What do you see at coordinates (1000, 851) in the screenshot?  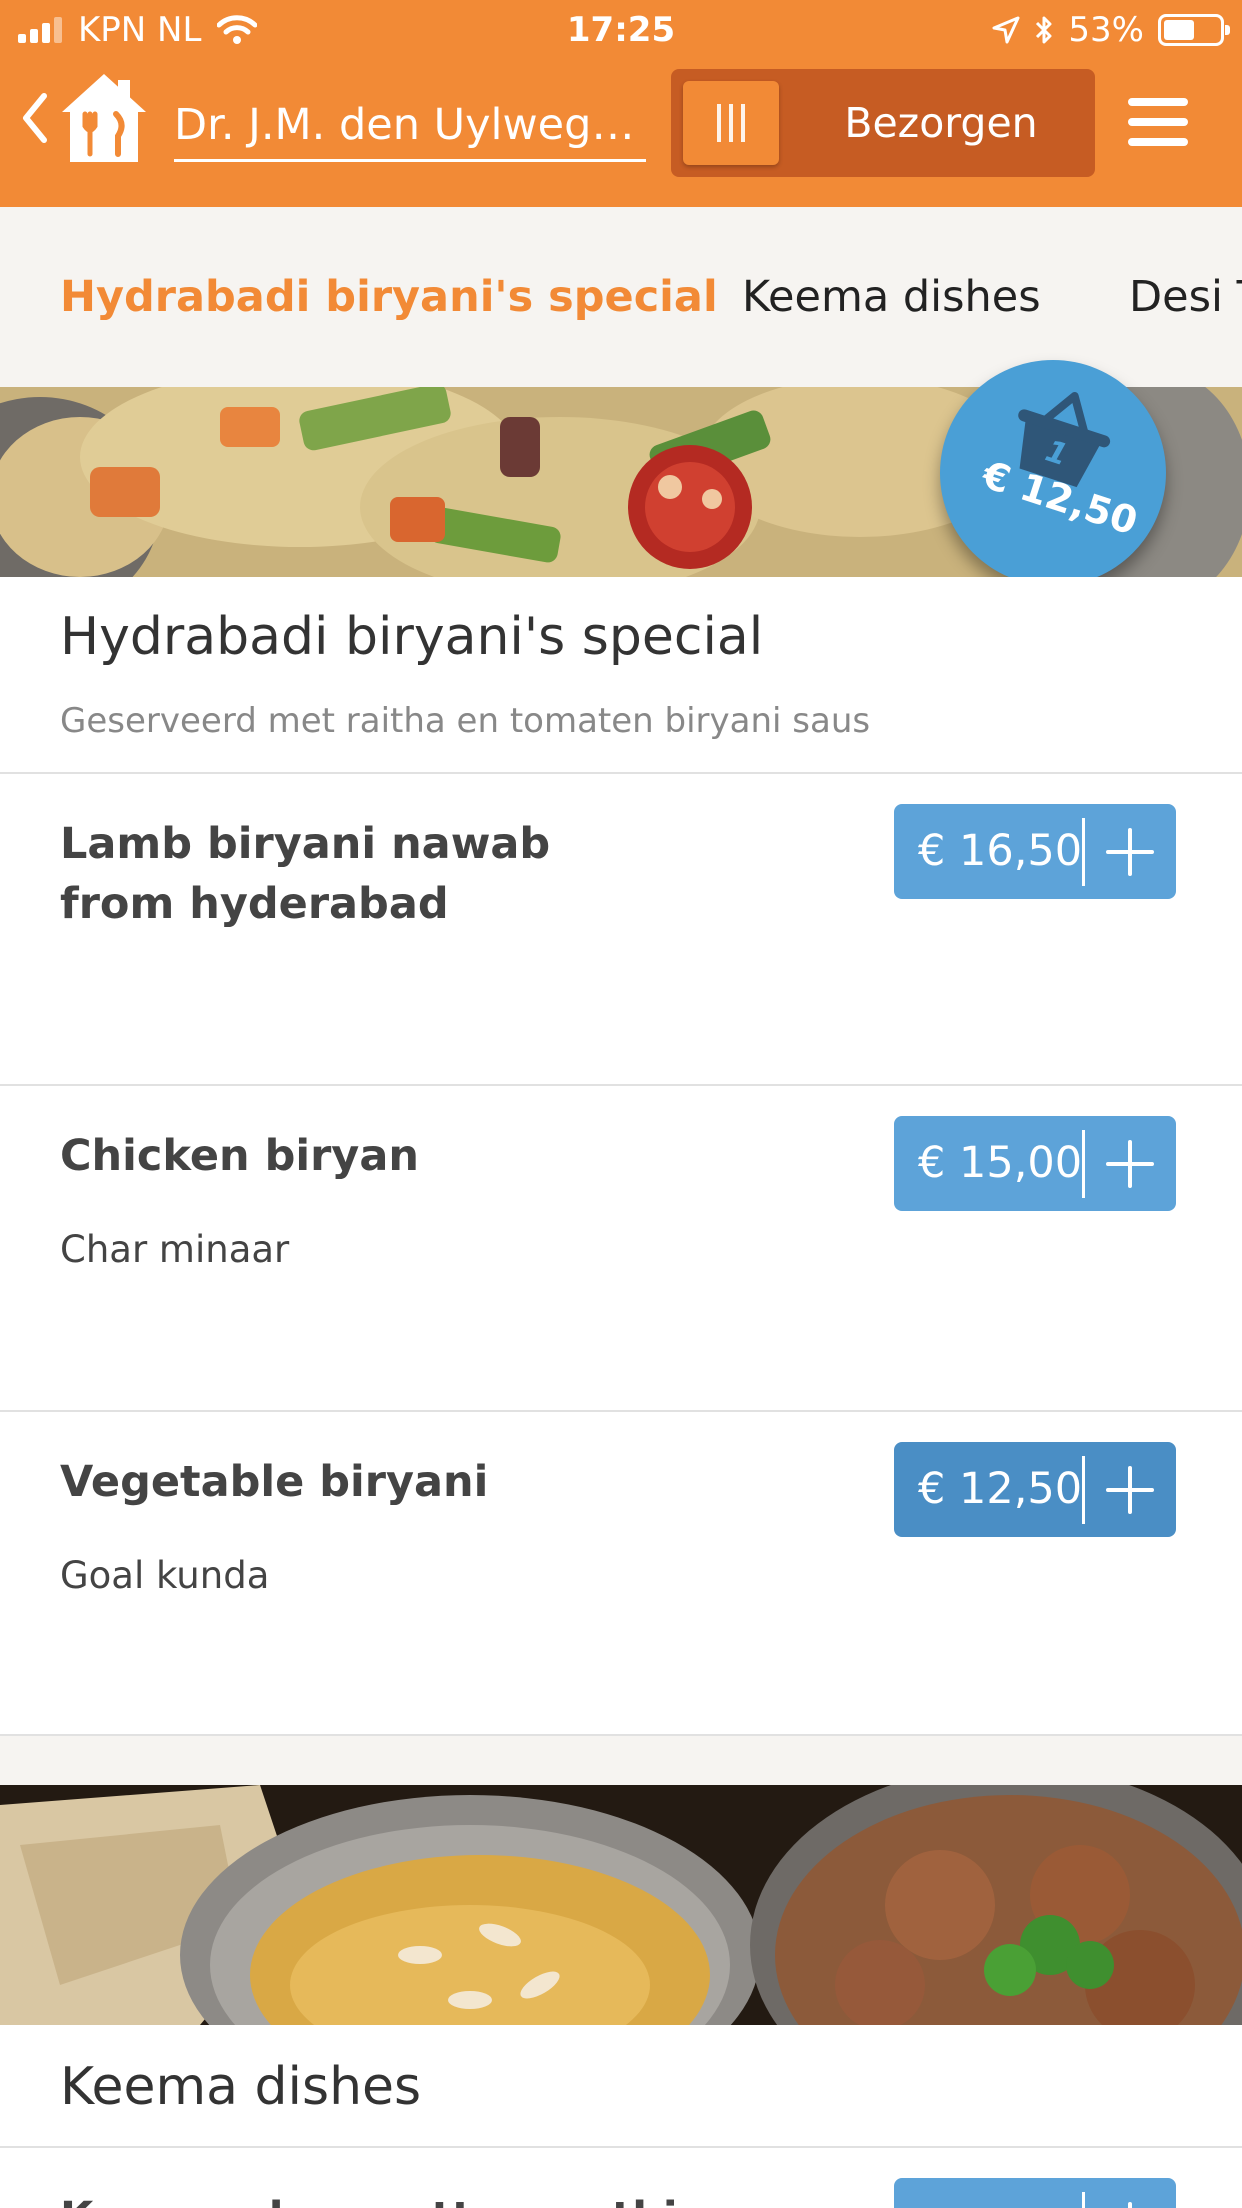 I see `item-price: € 16,50` at bounding box center [1000, 851].